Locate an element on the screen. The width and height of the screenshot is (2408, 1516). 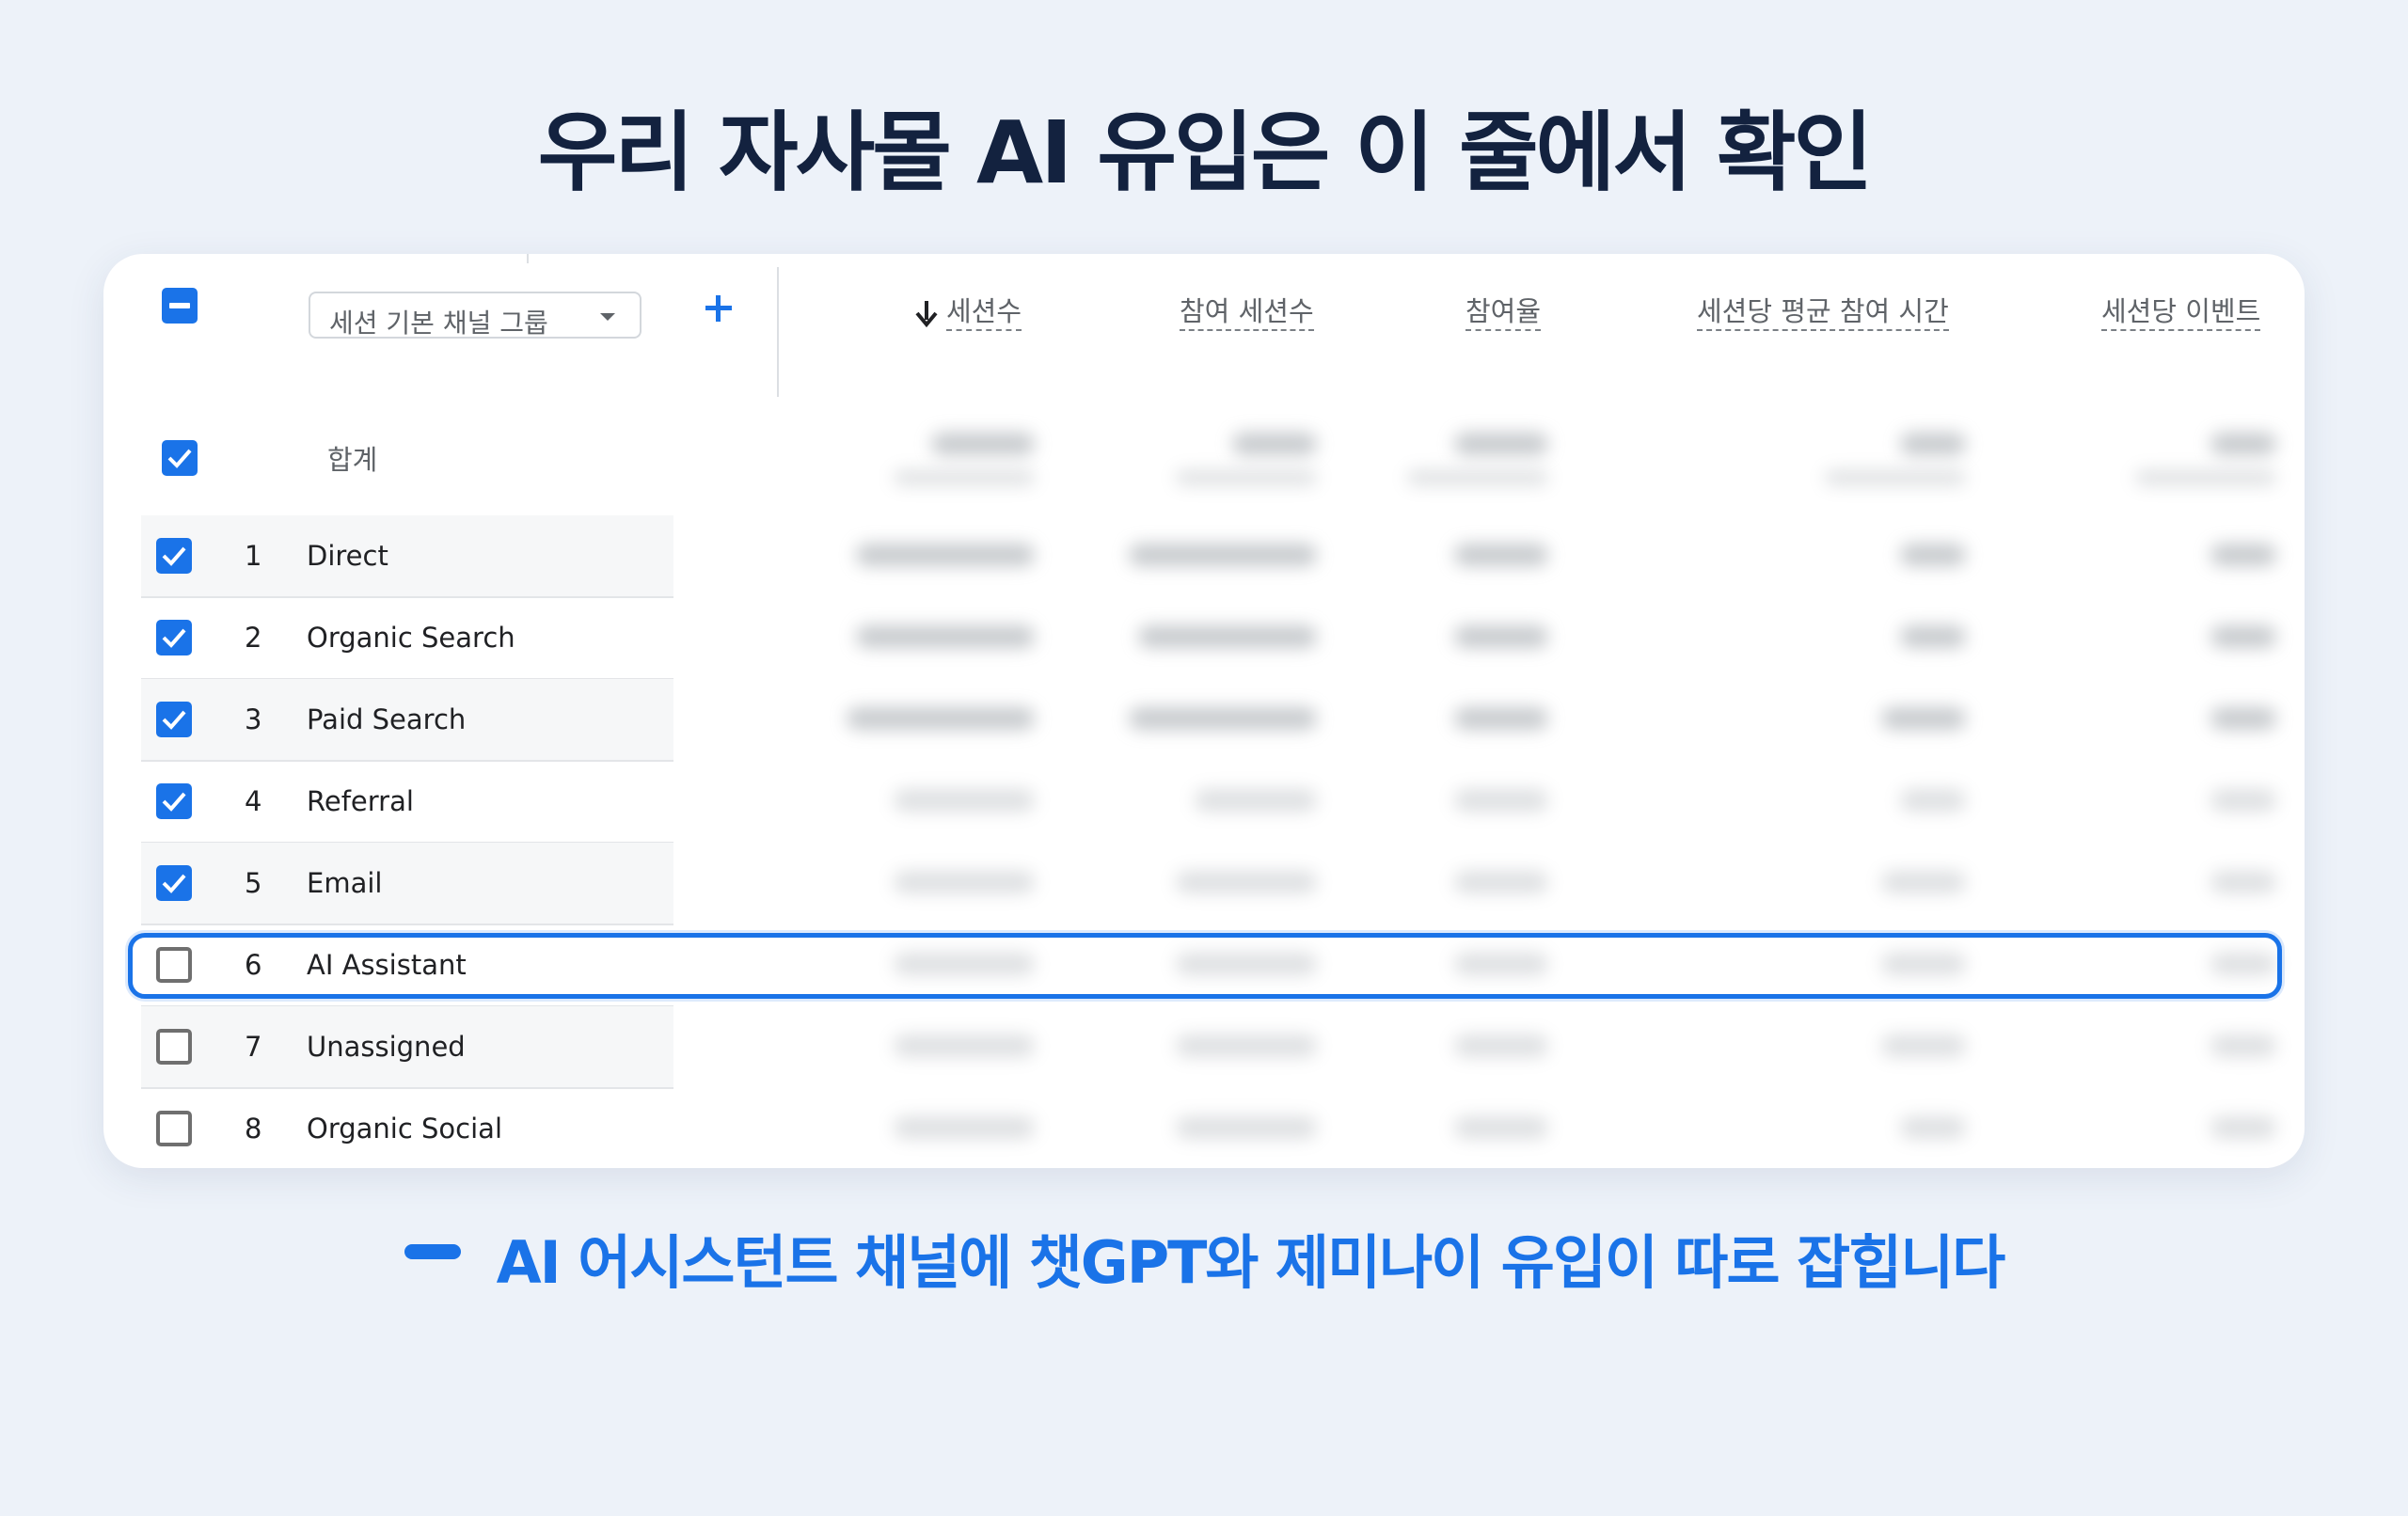
column-header-label: 세션당 이벤트 is located at coordinates (2181, 313).